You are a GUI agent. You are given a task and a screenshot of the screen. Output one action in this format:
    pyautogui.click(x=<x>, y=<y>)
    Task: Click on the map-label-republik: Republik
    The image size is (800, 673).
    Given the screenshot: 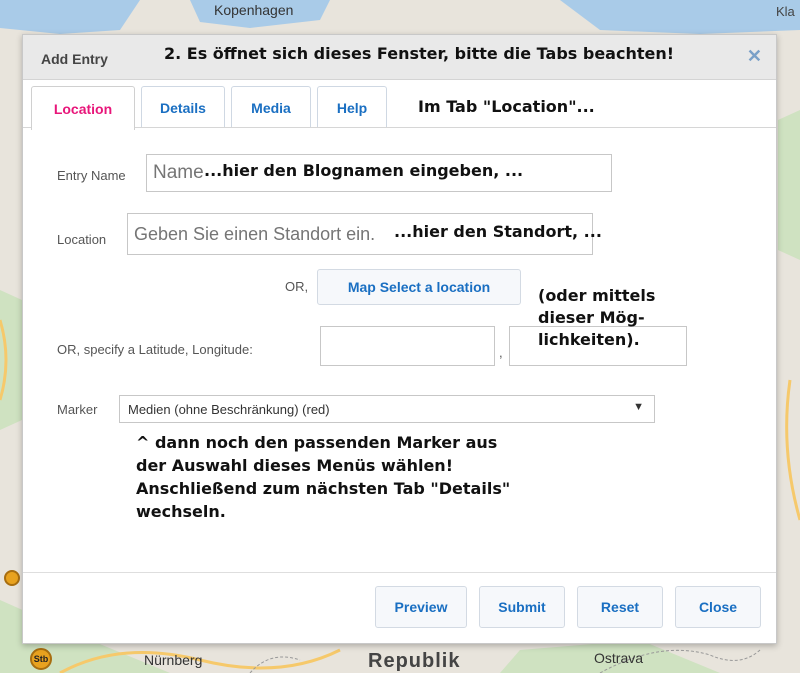 What is the action you would take?
    pyautogui.click(x=414, y=661)
    